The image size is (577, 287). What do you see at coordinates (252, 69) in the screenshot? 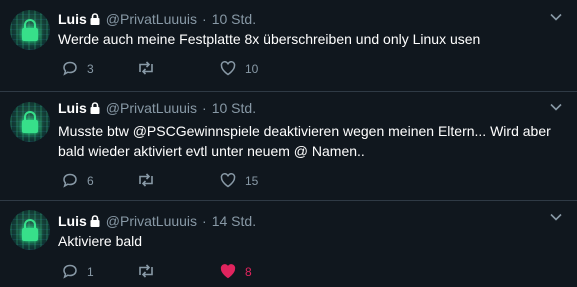
I see `like-count: 10` at bounding box center [252, 69].